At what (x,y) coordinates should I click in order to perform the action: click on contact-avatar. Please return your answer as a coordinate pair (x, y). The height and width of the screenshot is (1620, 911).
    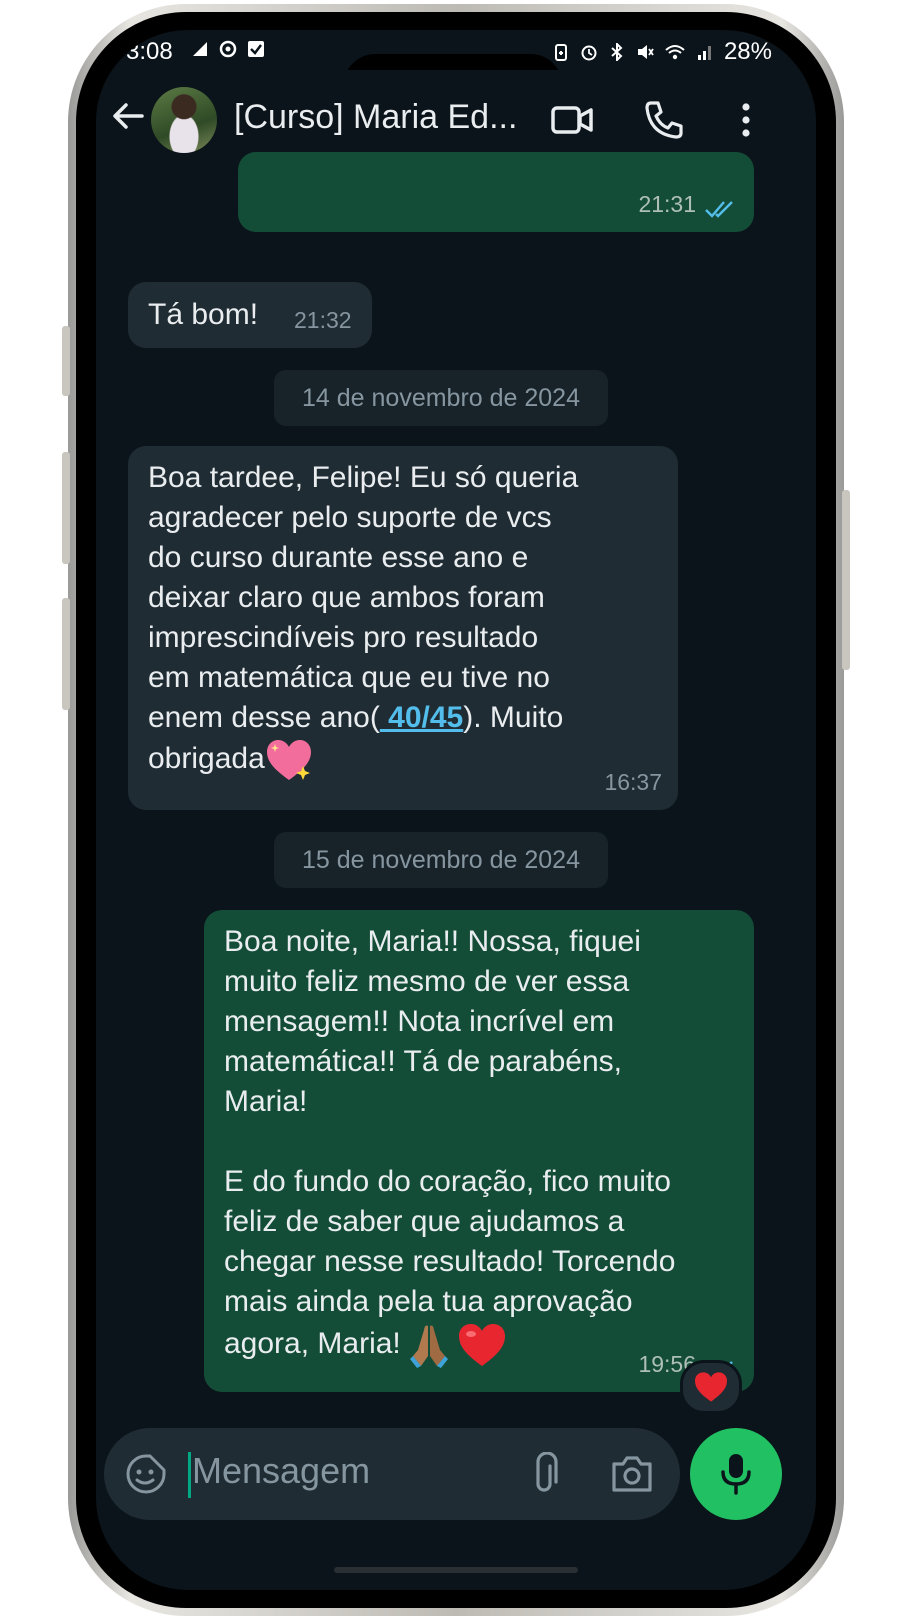
    Looking at the image, I should click on (184, 120).